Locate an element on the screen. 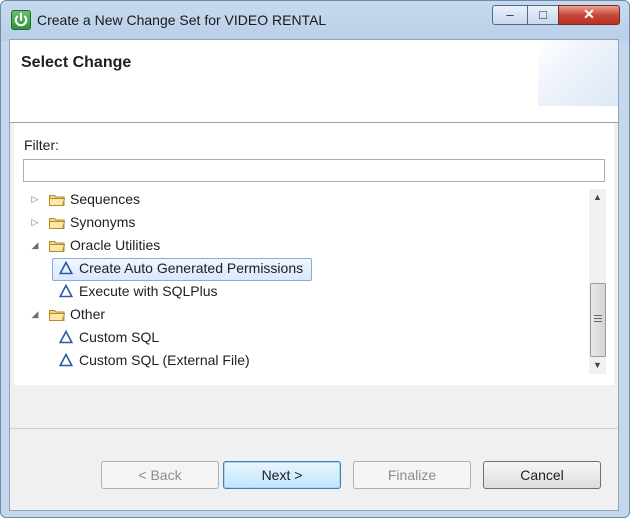  tree-item-sequences: ▷ Sequences is located at coordinates (303, 200).